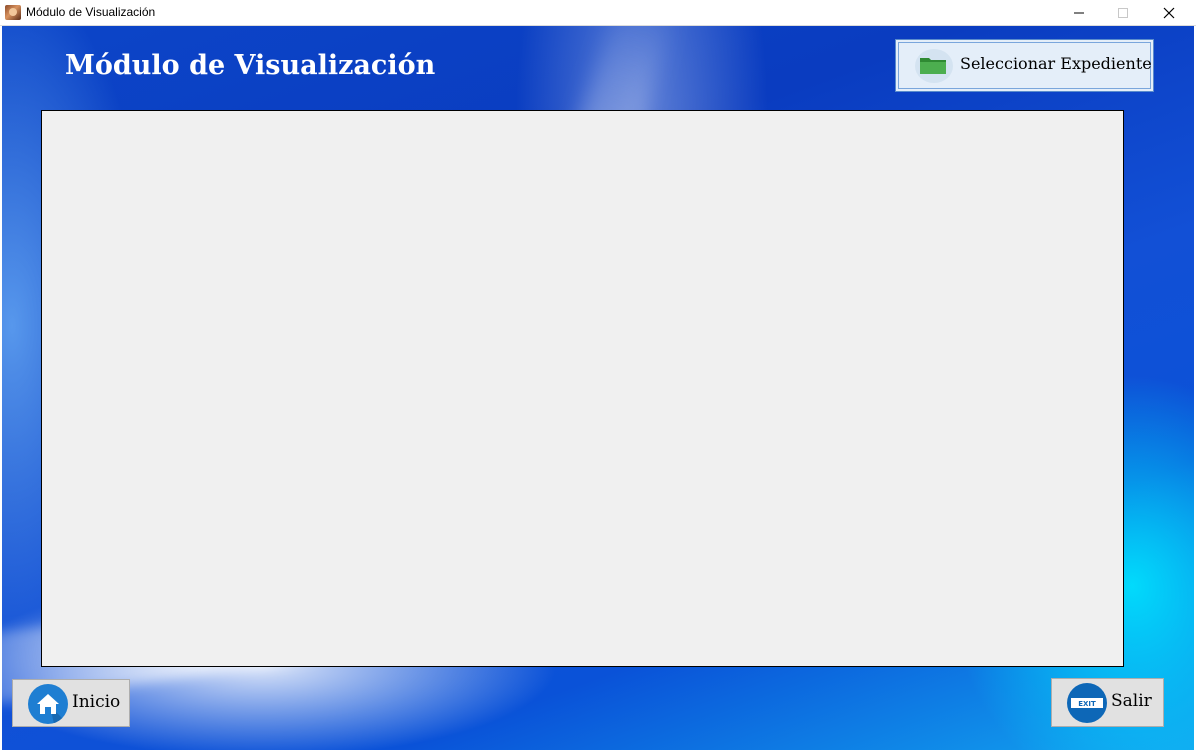 This screenshot has width=1196, height=750. I want to click on close-icon, so click(1169, 13).